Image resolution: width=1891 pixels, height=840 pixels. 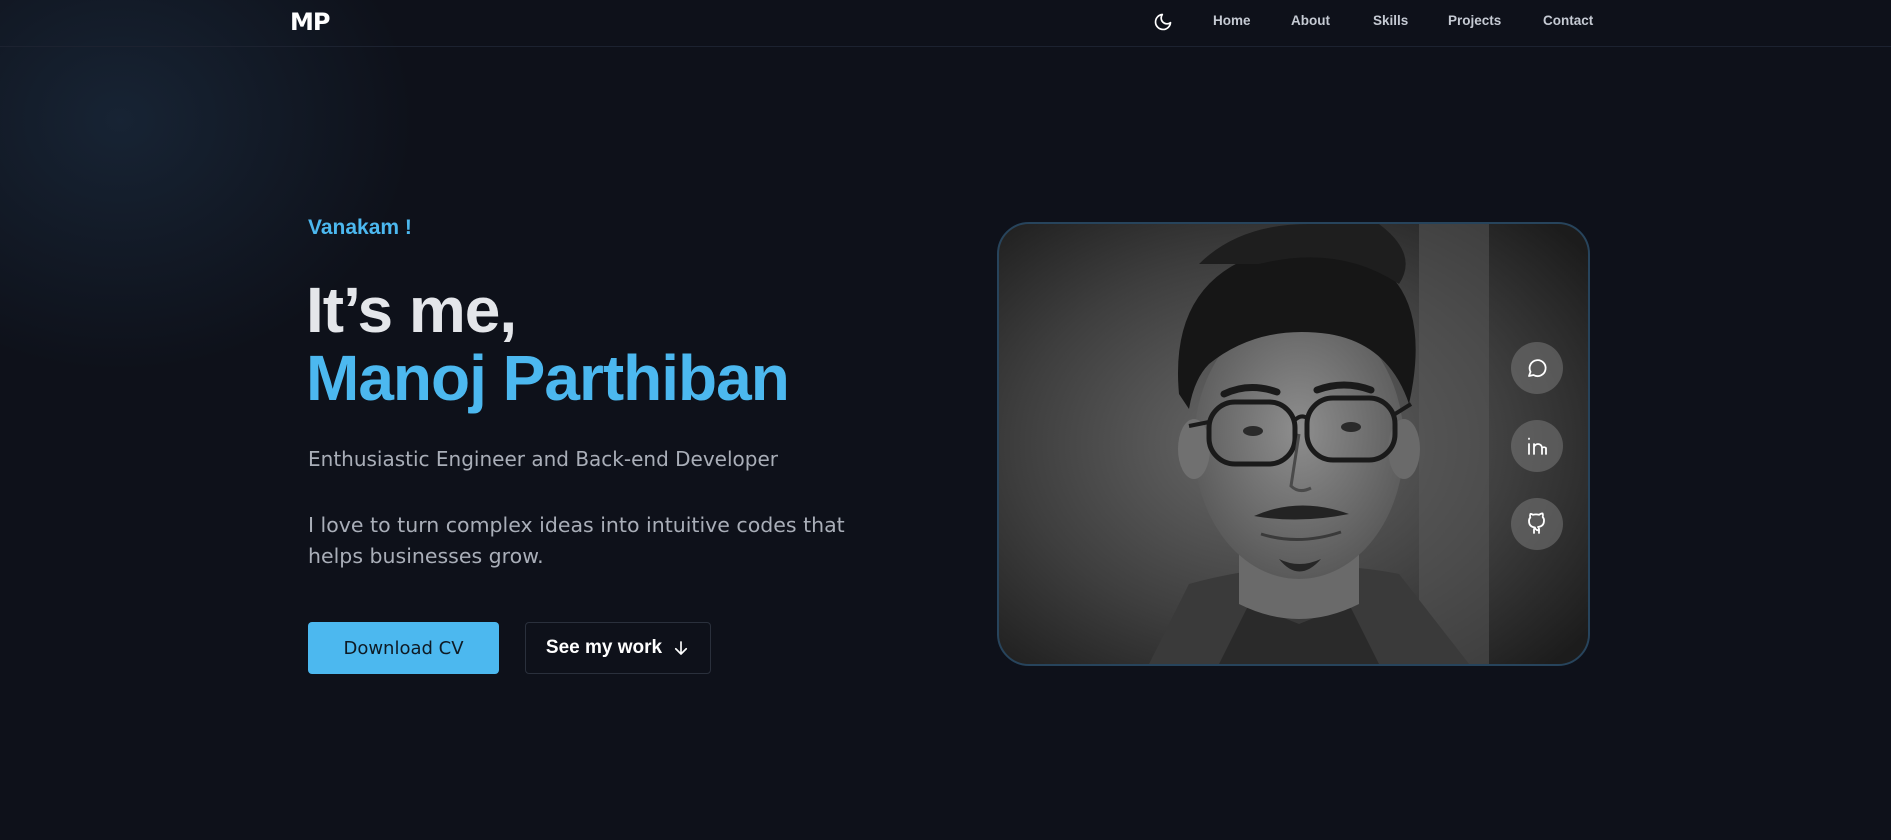 I want to click on linkedin-button, so click(x=1537, y=446).